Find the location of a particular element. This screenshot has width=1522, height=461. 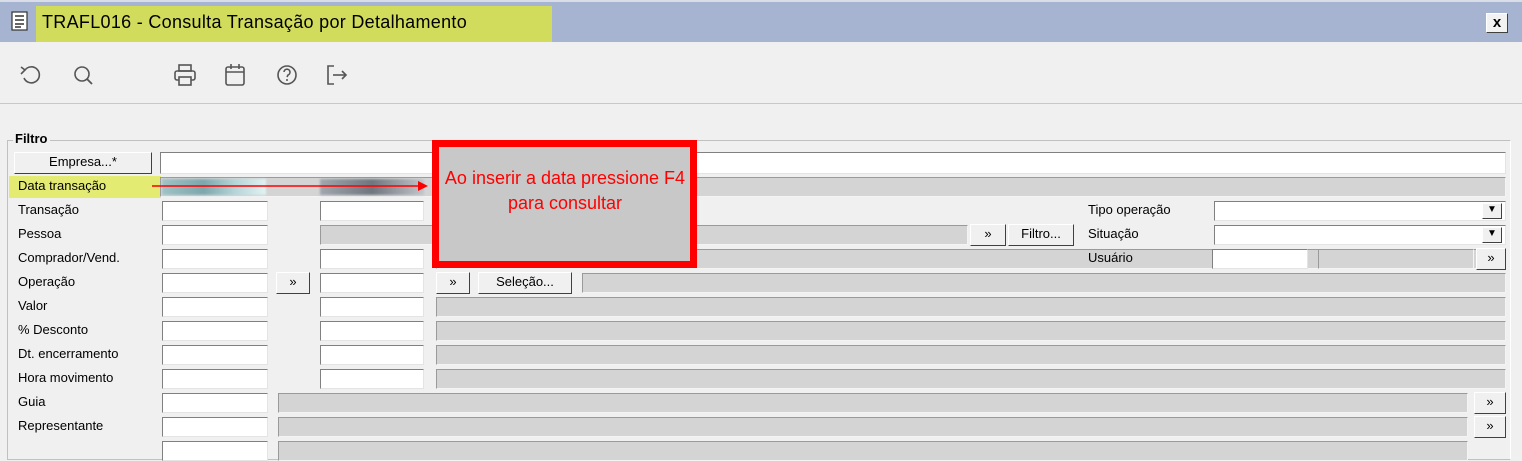

representante-desc-field is located at coordinates (873, 427).